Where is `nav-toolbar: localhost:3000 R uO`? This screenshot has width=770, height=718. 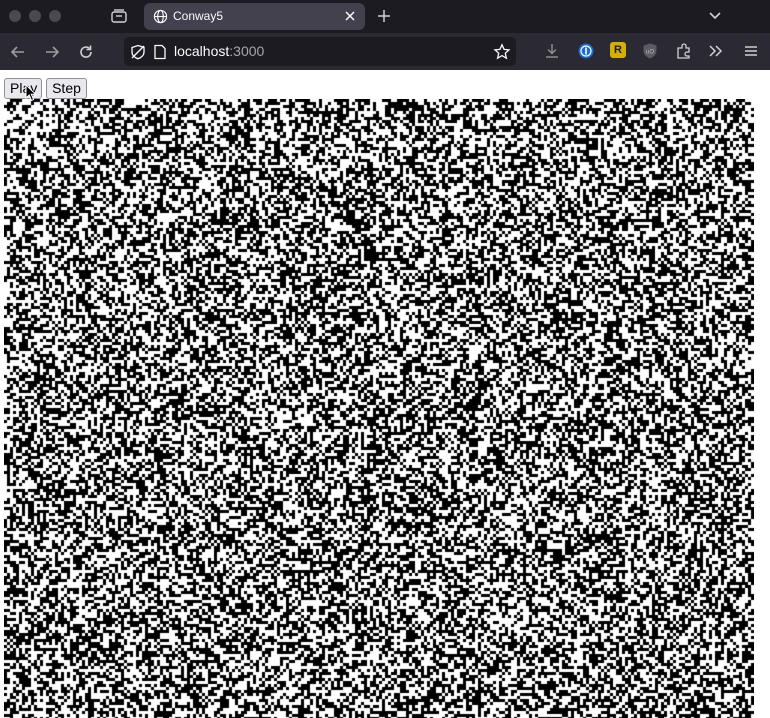 nav-toolbar: localhost:3000 R uO is located at coordinates (385, 51).